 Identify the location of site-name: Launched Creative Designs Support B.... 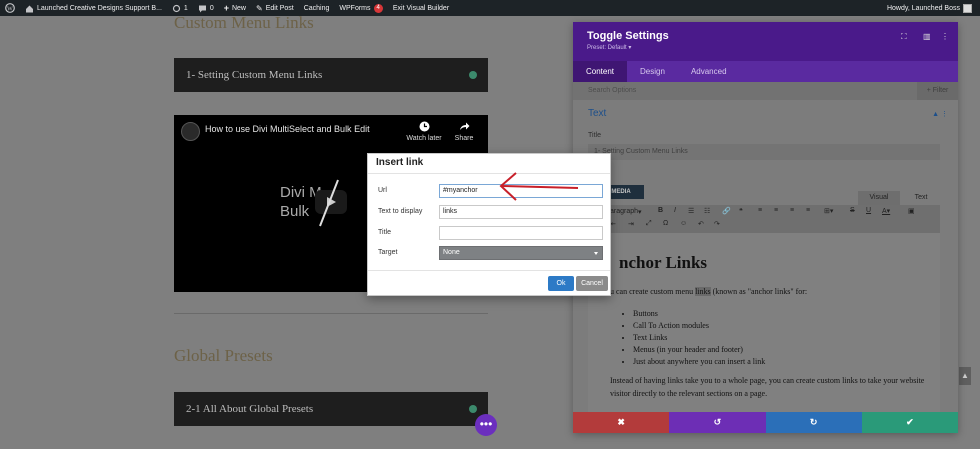
(99, 8).